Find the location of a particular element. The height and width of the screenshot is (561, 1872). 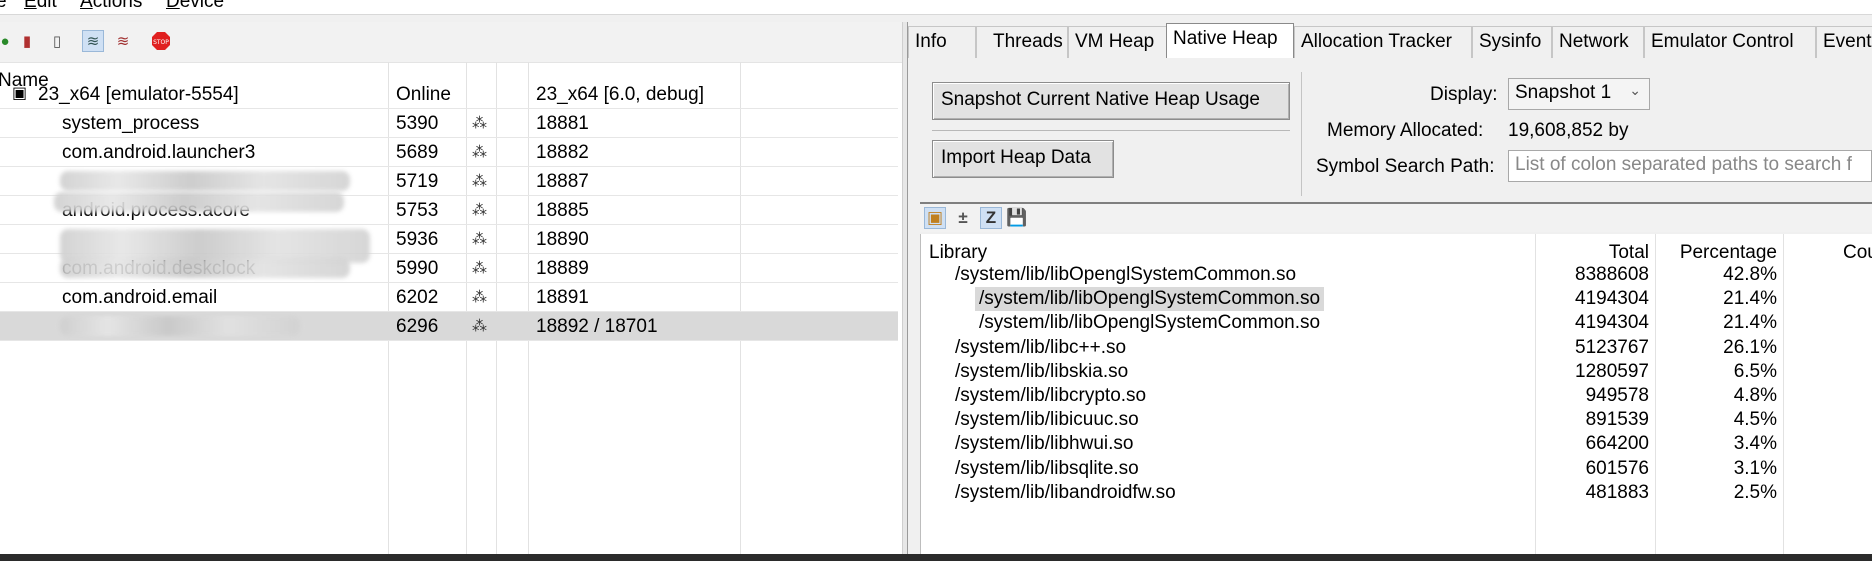

process-pid: 5990 is located at coordinates (417, 268).